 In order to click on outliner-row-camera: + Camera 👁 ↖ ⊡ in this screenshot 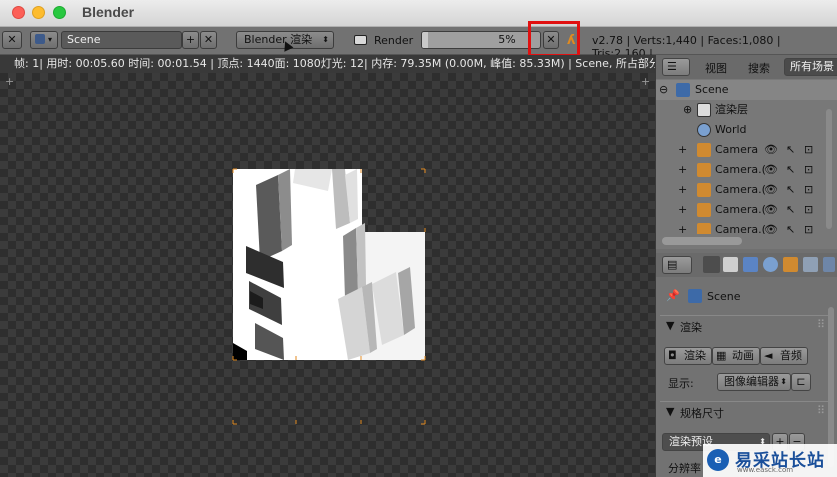, I will do `click(746, 150)`.